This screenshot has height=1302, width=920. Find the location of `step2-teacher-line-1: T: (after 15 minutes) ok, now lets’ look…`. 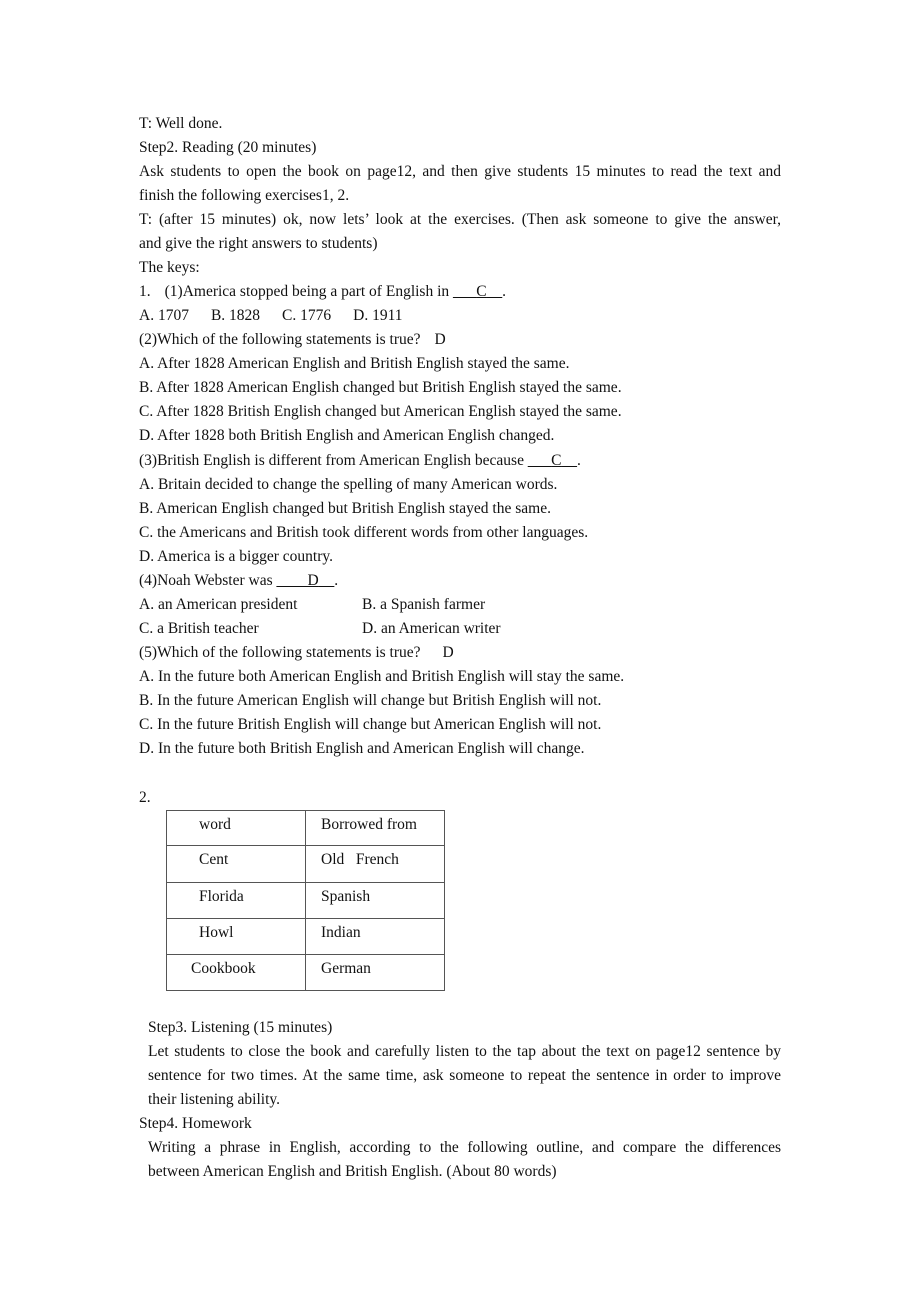

step2-teacher-line-1: T: (after 15 minutes) ok, now lets’ look… is located at coordinates (460, 219).